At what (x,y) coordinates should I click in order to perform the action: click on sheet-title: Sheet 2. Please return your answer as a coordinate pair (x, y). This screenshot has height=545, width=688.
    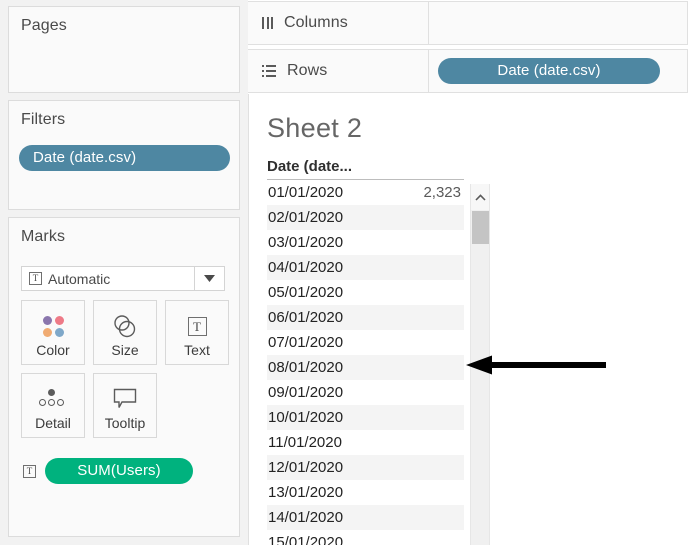
    Looking at the image, I should click on (315, 128).